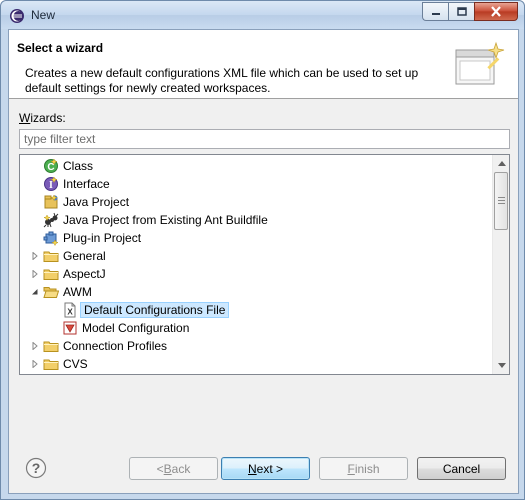 The image size is (525, 500). Describe the element at coordinates (51, 292) in the screenshot. I see `folder-open-icon` at that location.